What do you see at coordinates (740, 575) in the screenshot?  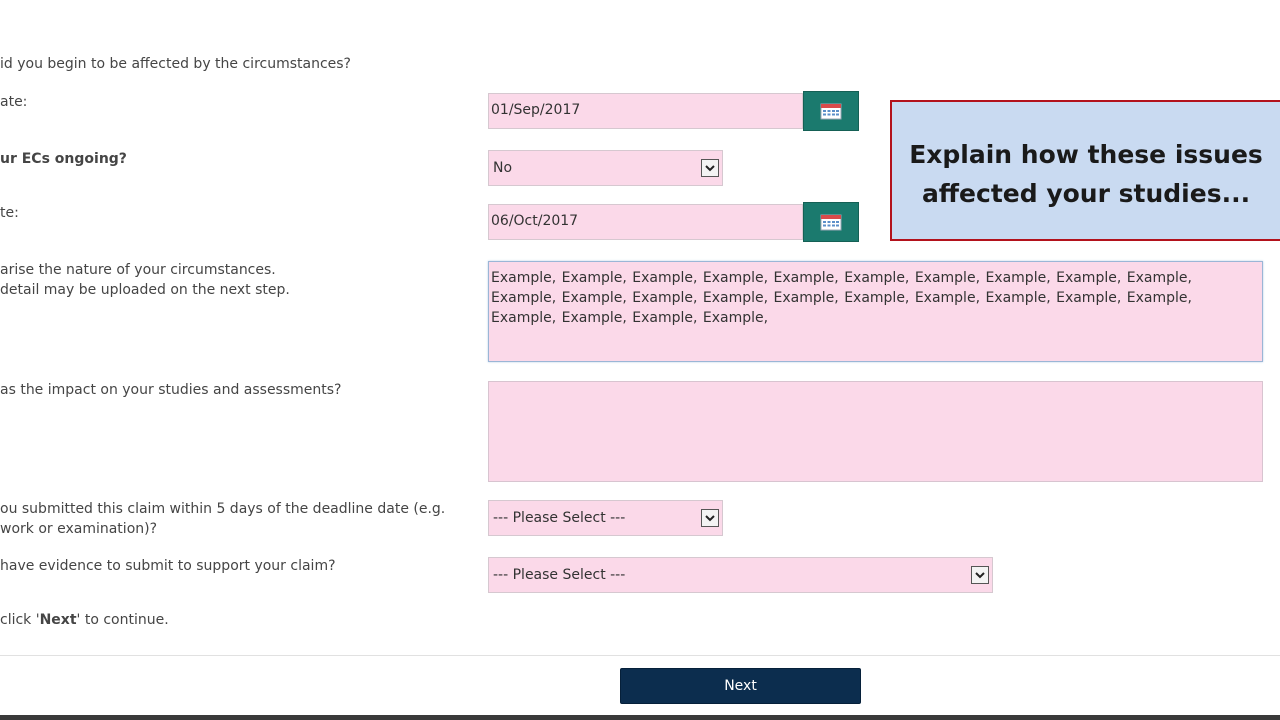 I see `evidence-select: --- Please Select ---` at bounding box center [740, 575].